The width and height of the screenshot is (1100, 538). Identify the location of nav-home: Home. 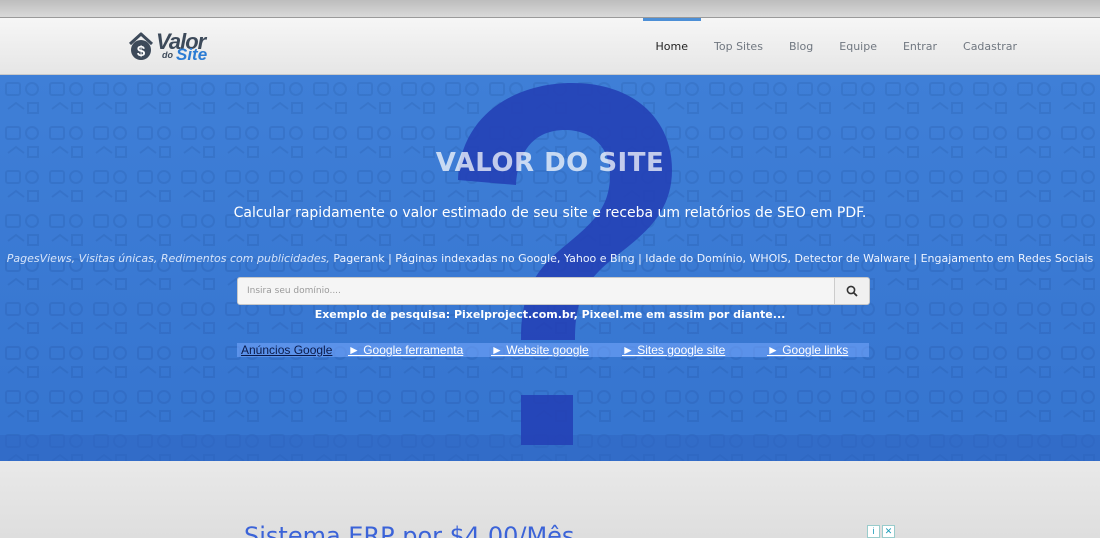
(672, 46).